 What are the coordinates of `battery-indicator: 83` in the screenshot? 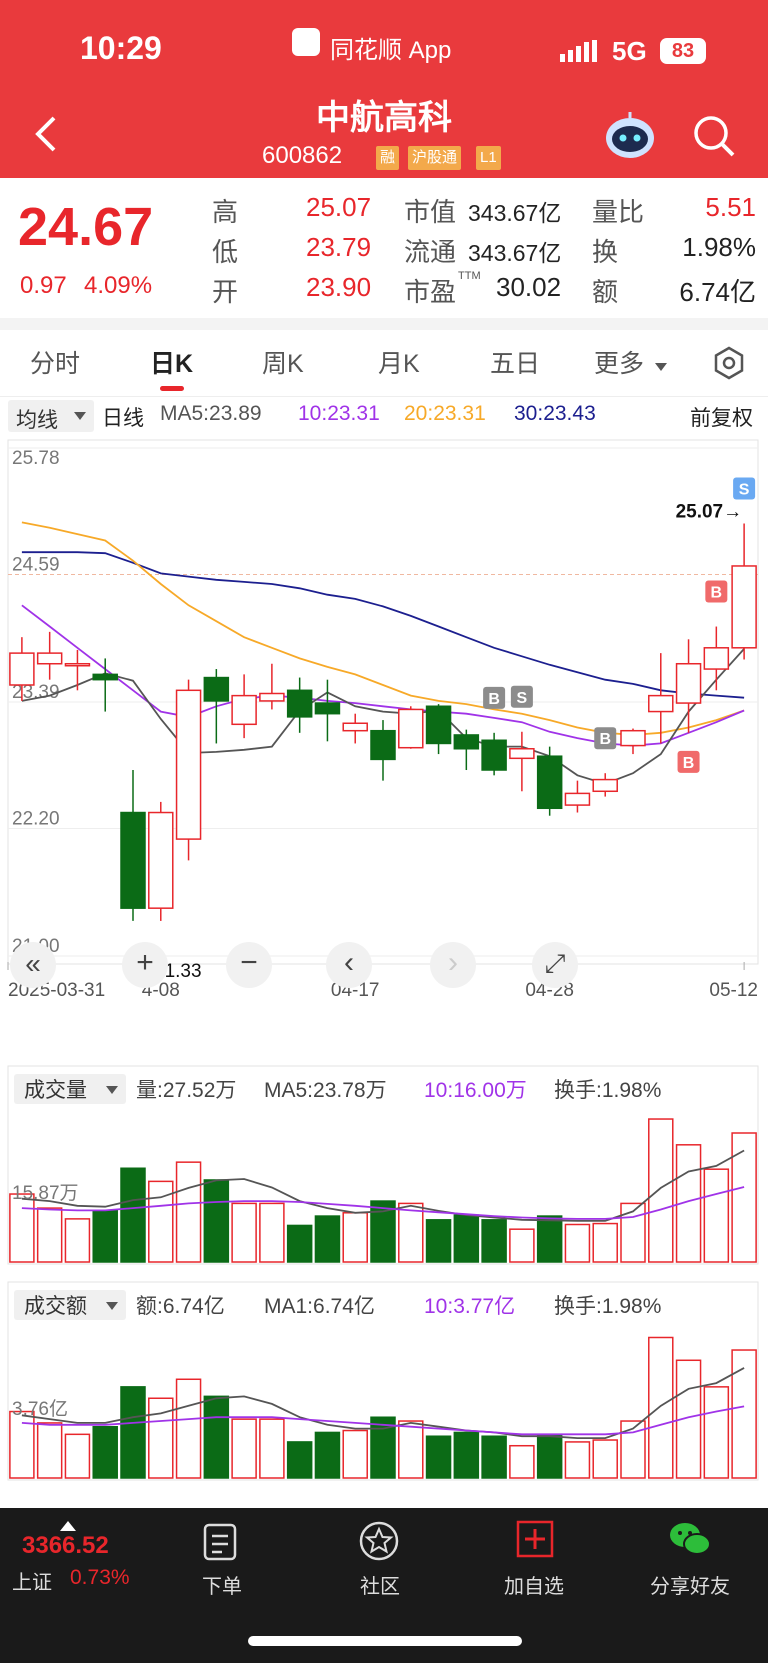 It's located at (683, 51).